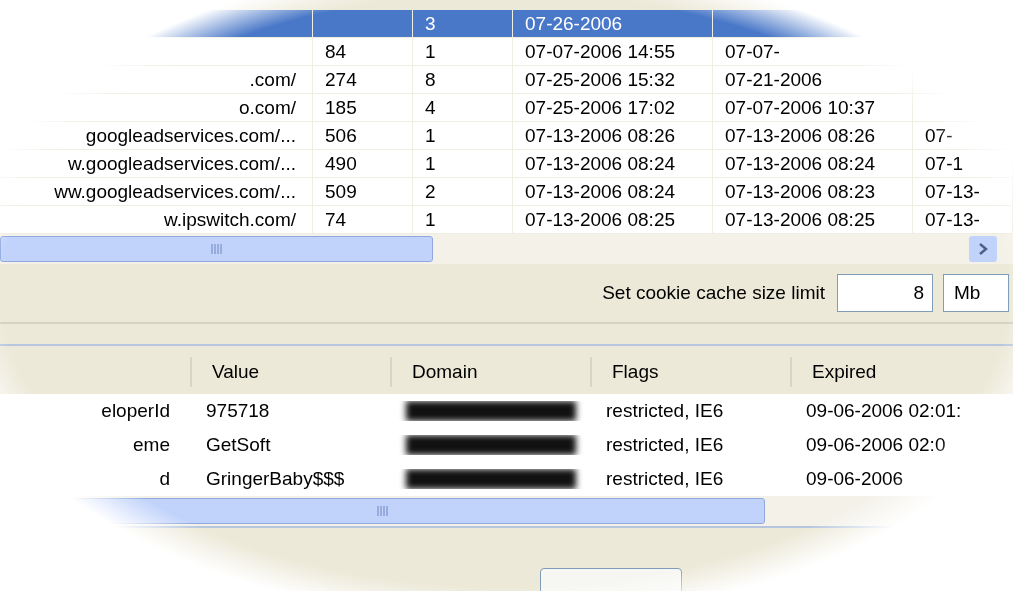 This screenshot has width=1013, height=591. What do you see at coordinates (267, 107) in the screenshot?
I see `table-cell: o.com/` at bounding box center [267, 107].